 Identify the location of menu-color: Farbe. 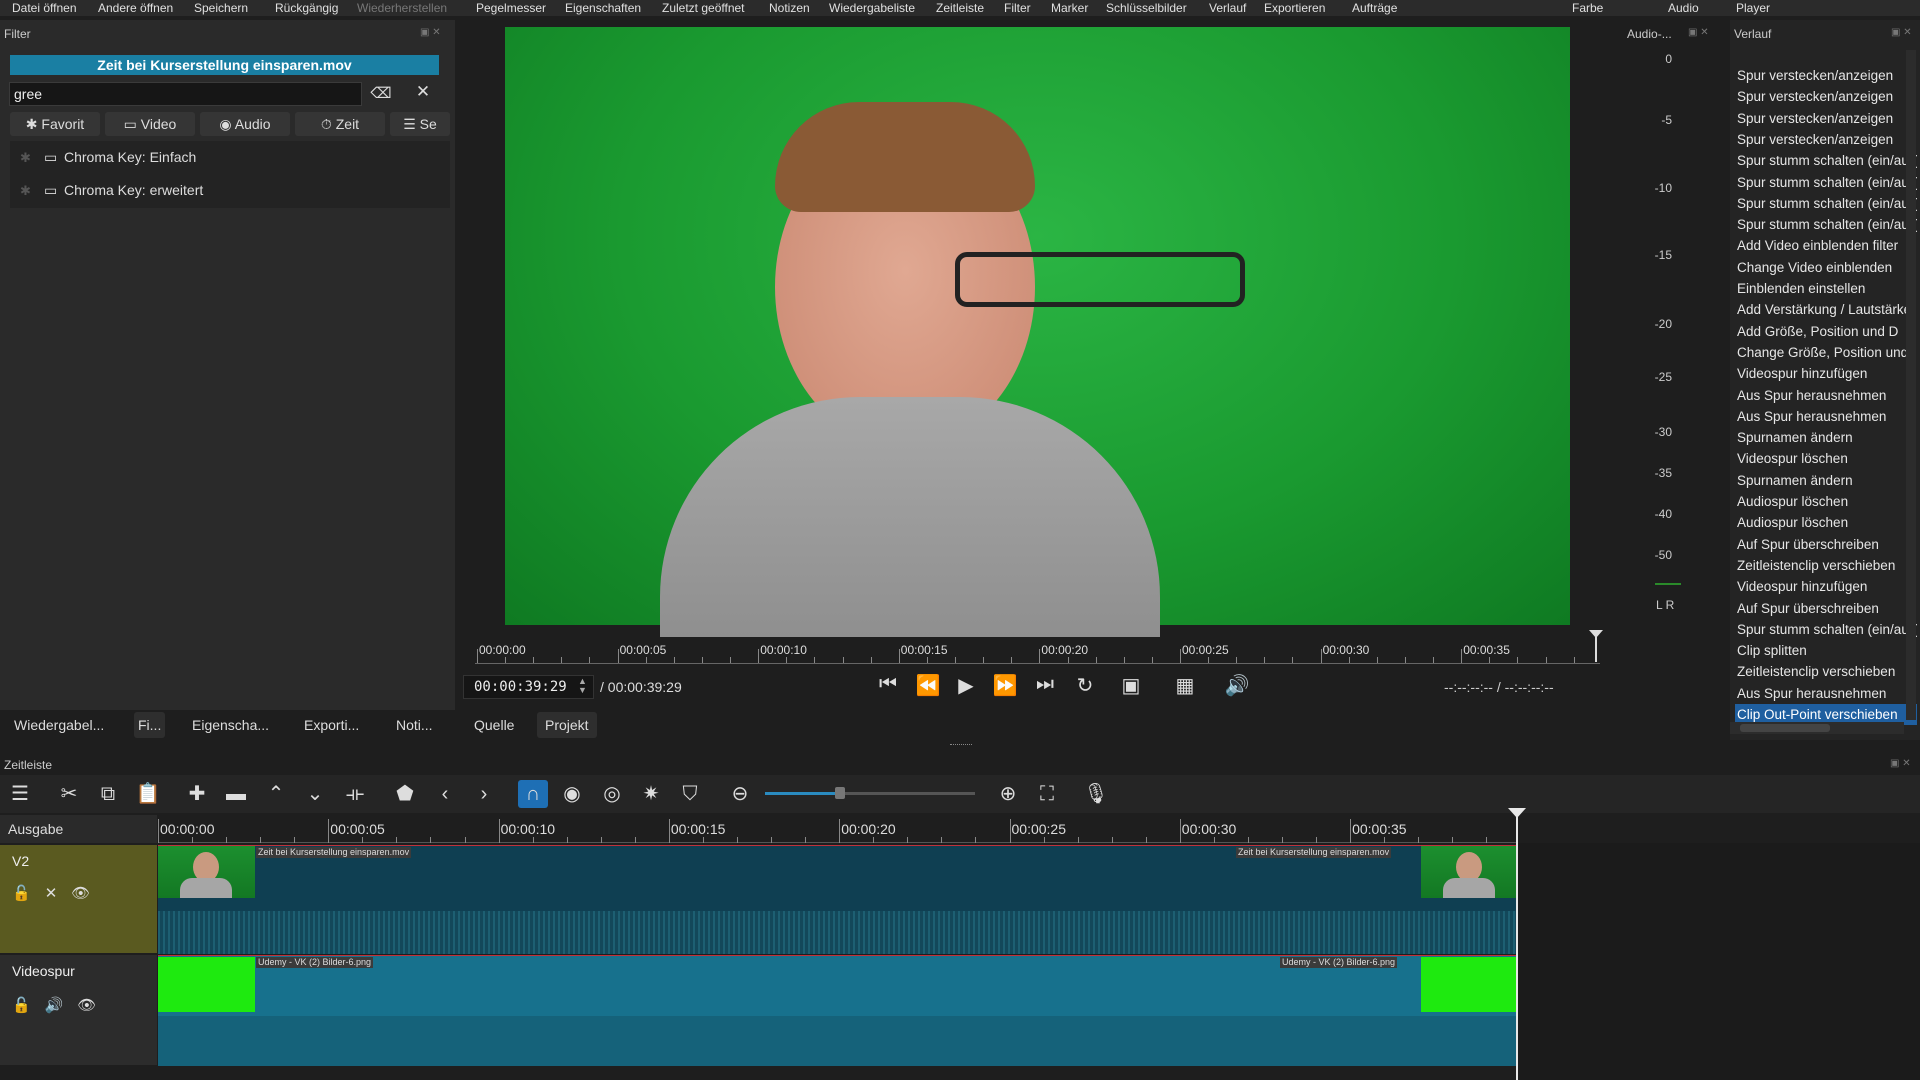
(1587, 8).